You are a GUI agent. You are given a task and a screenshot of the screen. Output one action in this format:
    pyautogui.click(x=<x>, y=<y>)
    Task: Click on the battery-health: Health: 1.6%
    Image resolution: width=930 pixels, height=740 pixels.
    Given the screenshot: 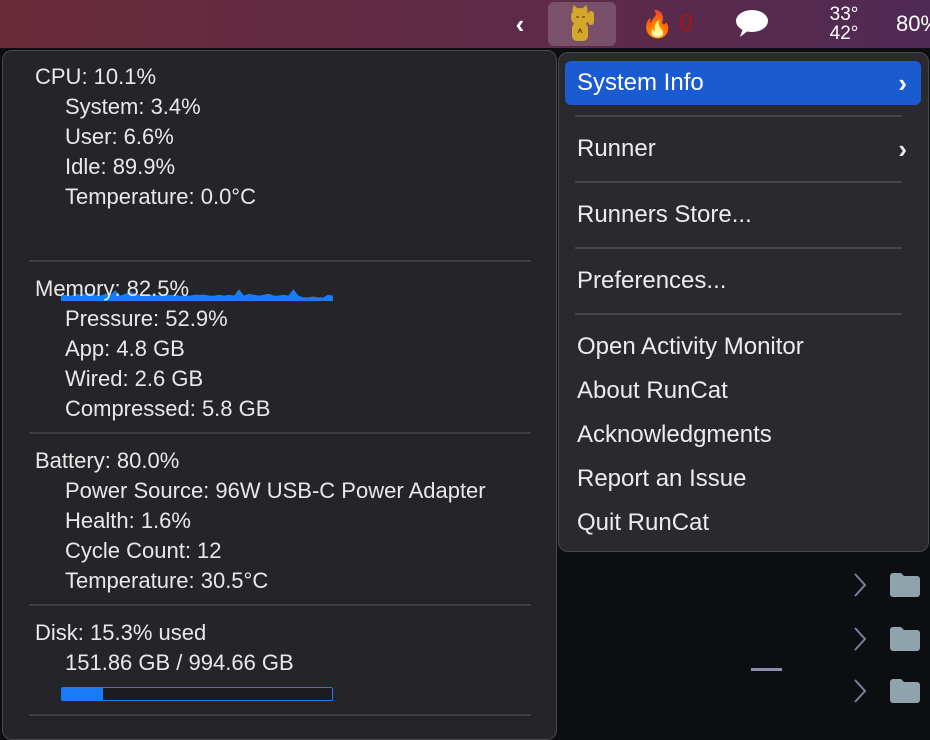 What is the action you would take?
    pyautogui.click(x=128, y=520)
    